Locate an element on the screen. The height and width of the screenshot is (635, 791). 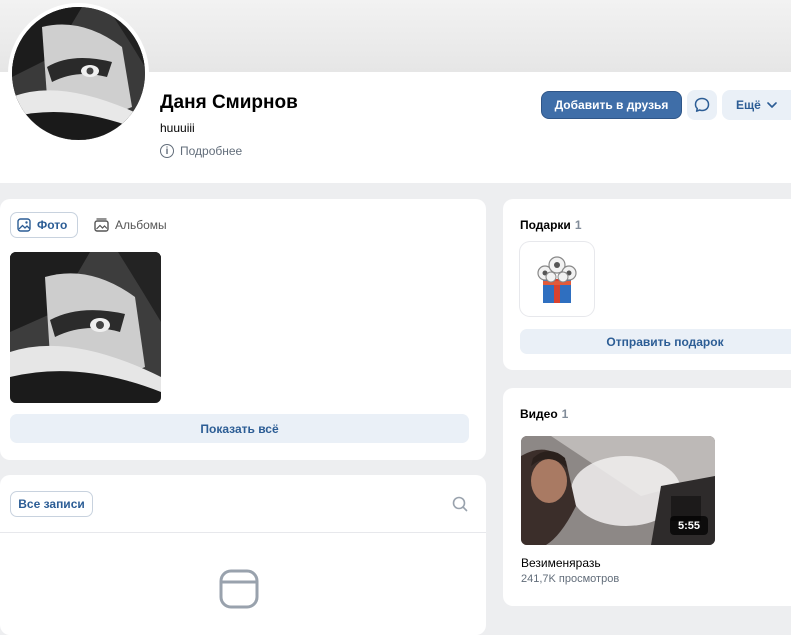
message-button is located at coordinates (702, 105).